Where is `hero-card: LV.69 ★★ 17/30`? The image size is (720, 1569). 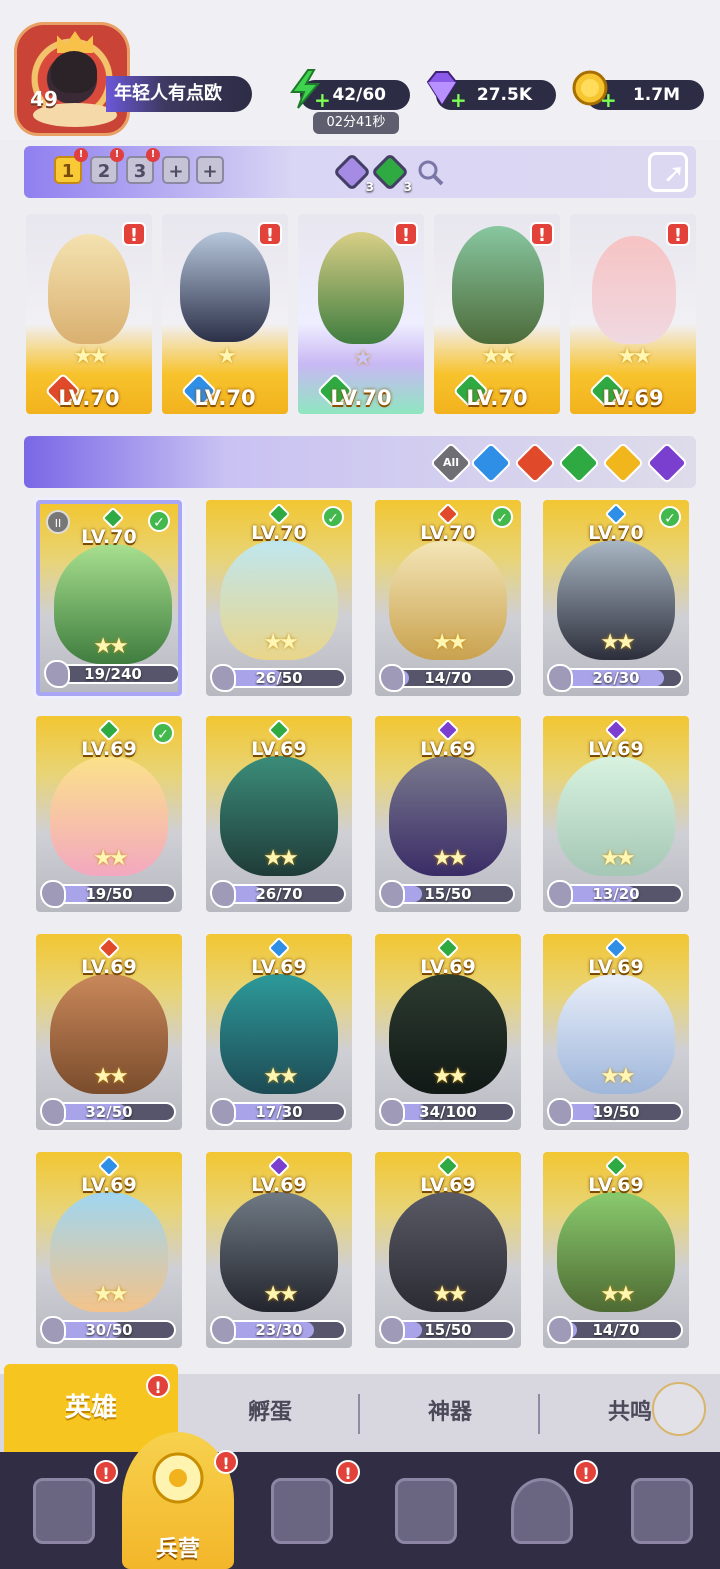
hero-card: LV.69 ★★ 17/30 is located at coordinates (279, 1032).